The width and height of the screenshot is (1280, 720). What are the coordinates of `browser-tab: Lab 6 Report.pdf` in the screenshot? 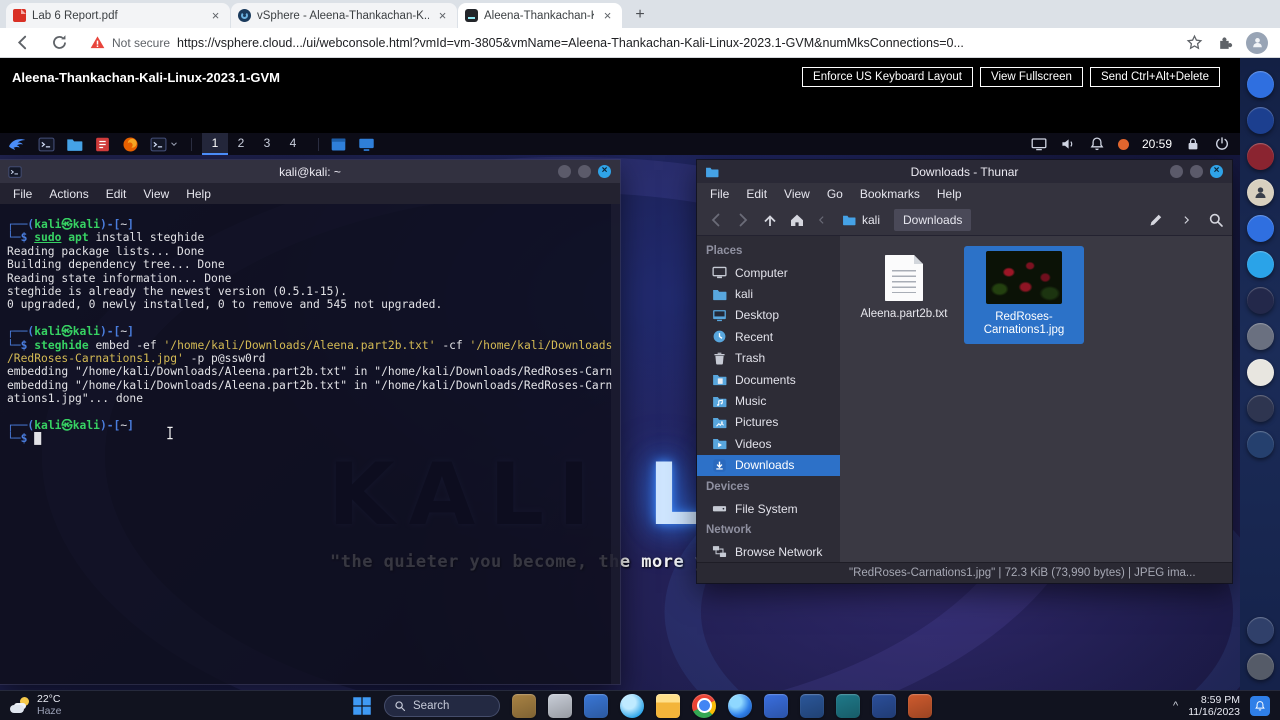 It's located at (118, 15).